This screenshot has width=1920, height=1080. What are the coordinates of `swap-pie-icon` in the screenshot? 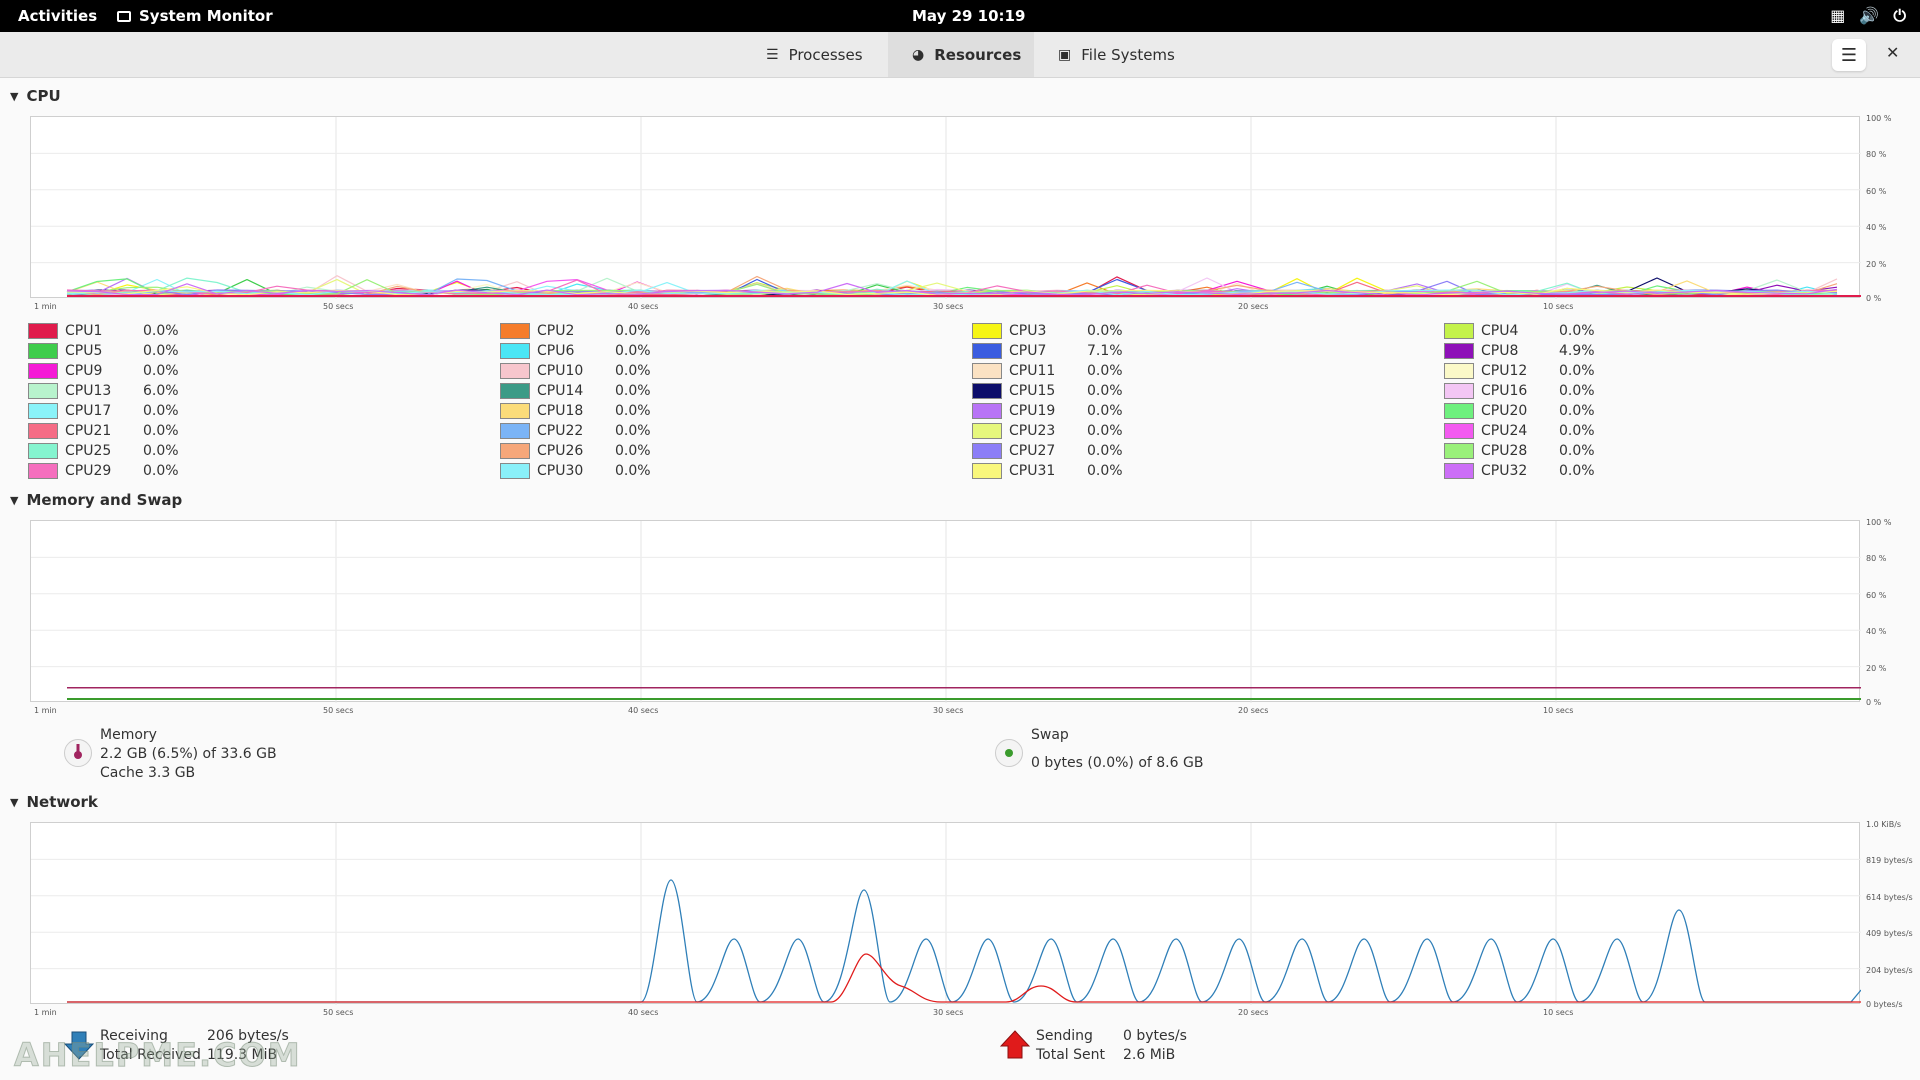 It's located at (1009, 753).